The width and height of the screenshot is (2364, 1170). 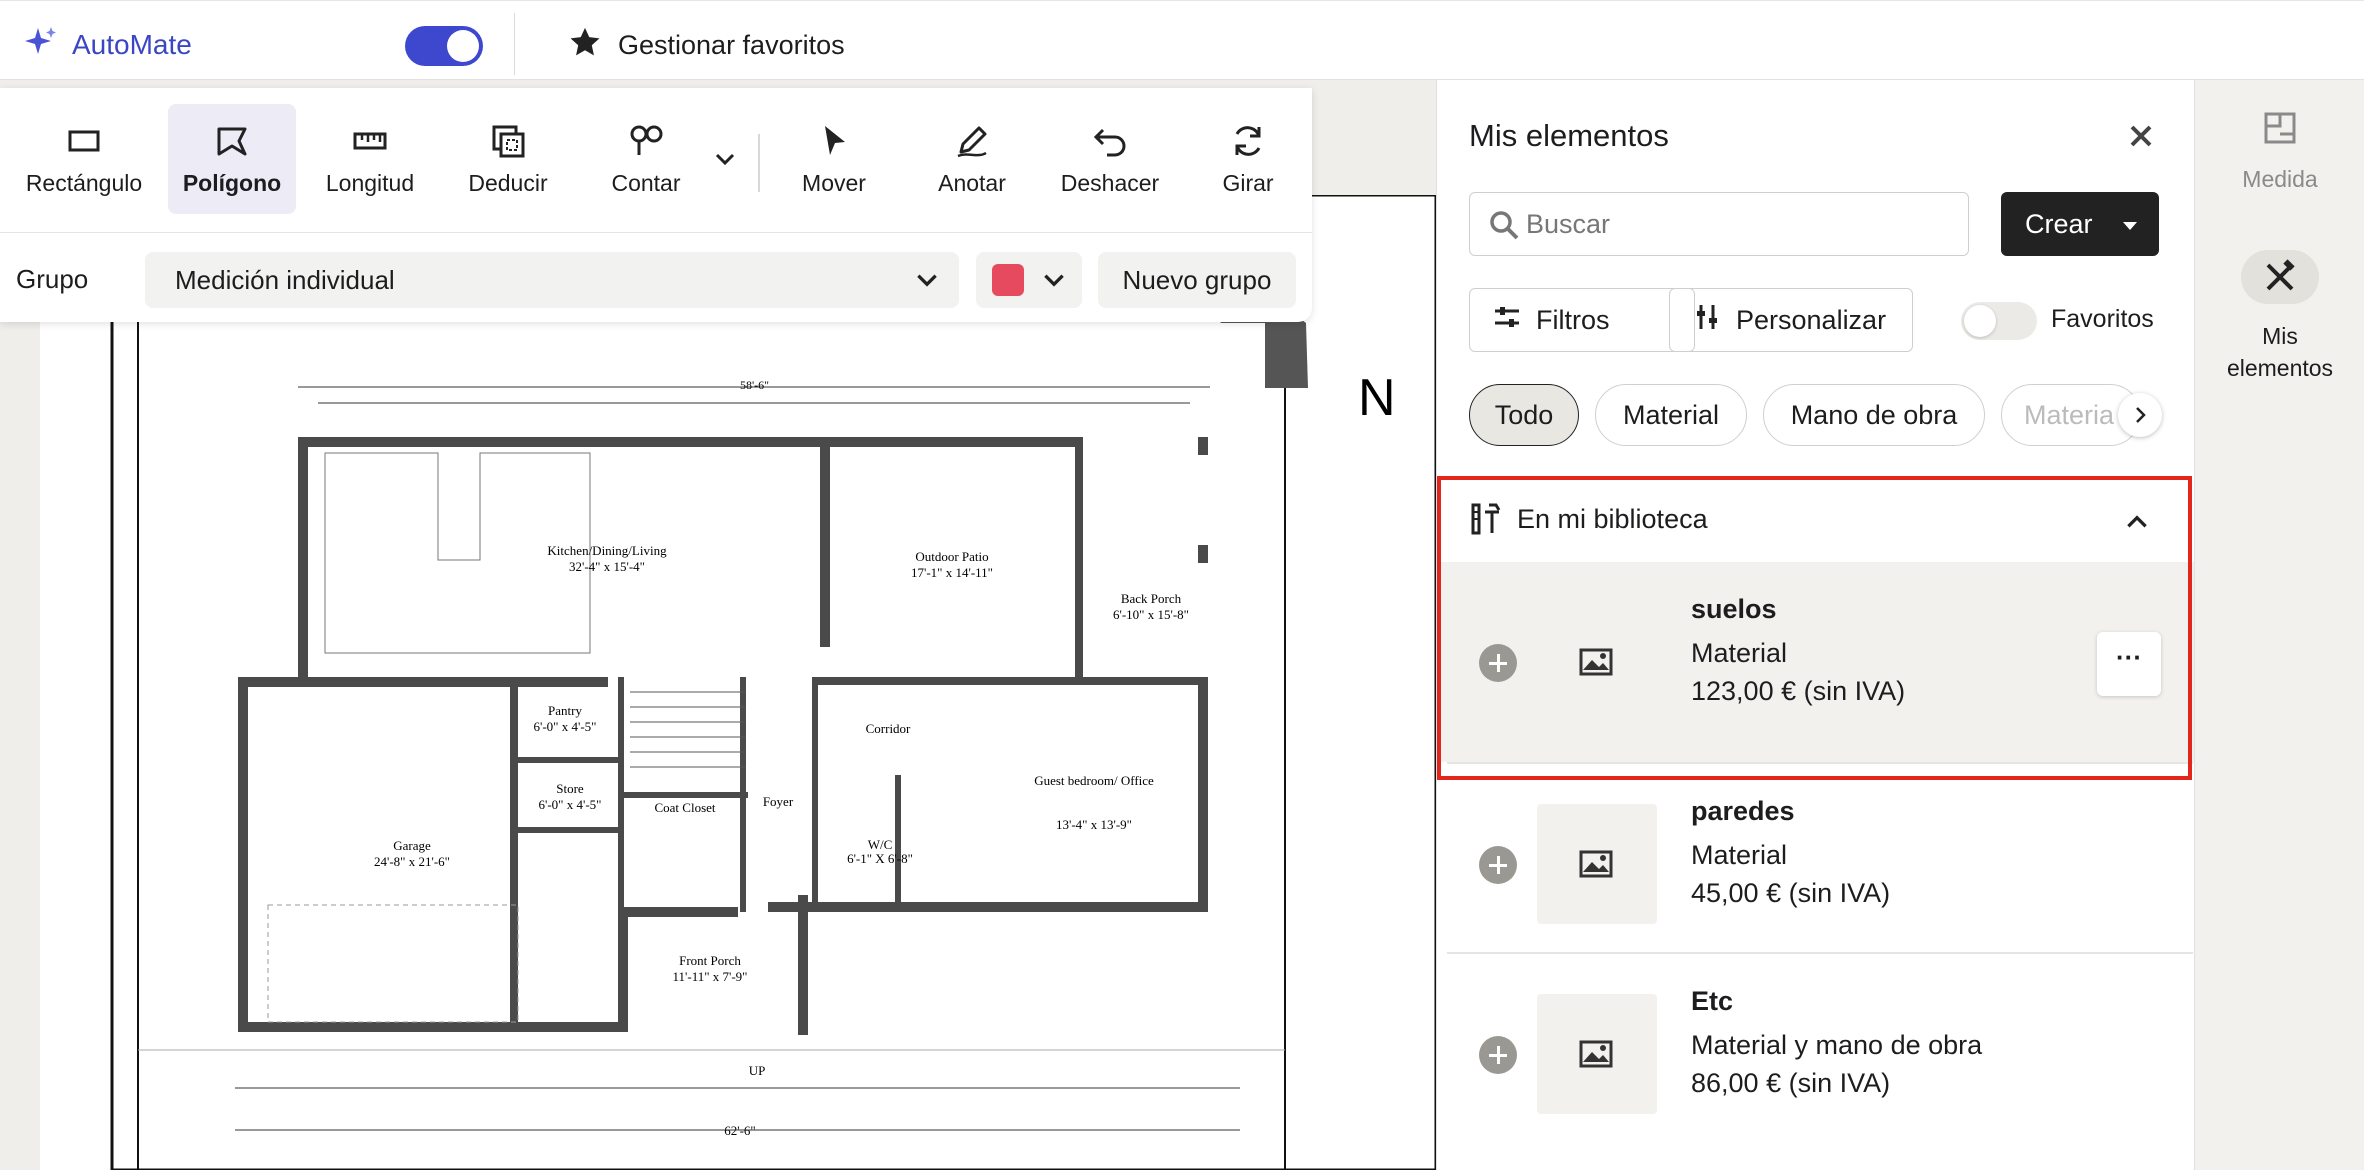 I want to click on search-field, so click(x=1719, y=224).